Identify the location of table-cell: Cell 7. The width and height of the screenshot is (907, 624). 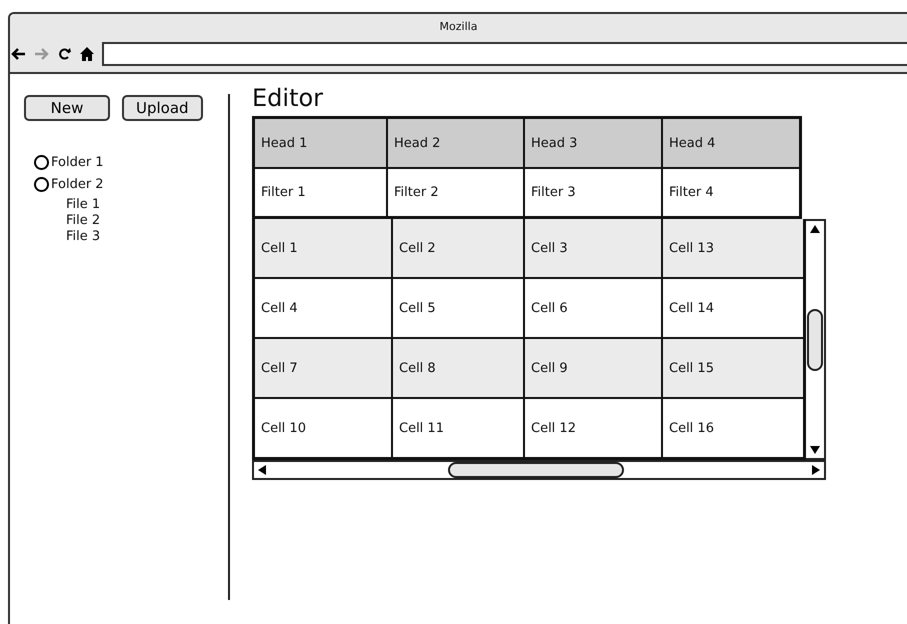
(324, 368).